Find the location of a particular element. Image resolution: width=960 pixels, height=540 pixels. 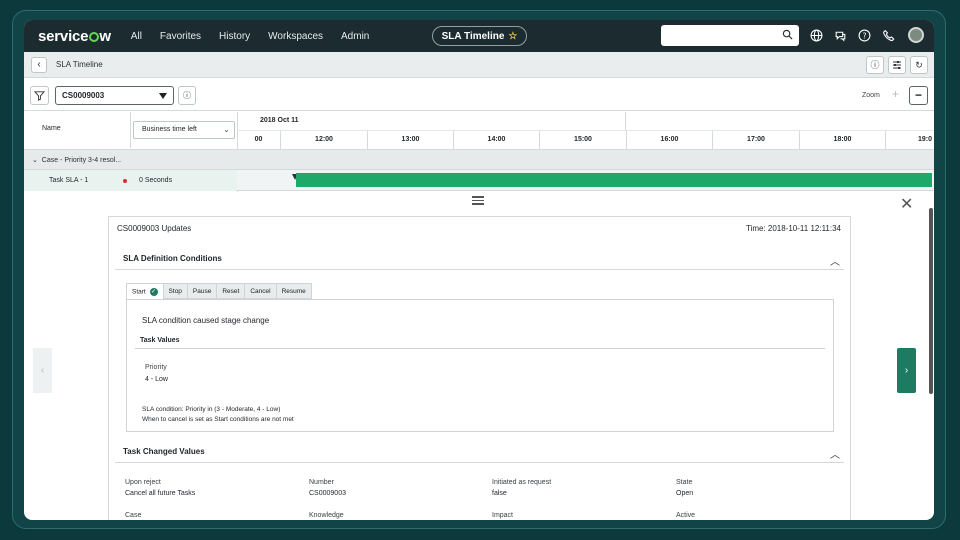

sliders-icon is located at coordinates (897, 65).